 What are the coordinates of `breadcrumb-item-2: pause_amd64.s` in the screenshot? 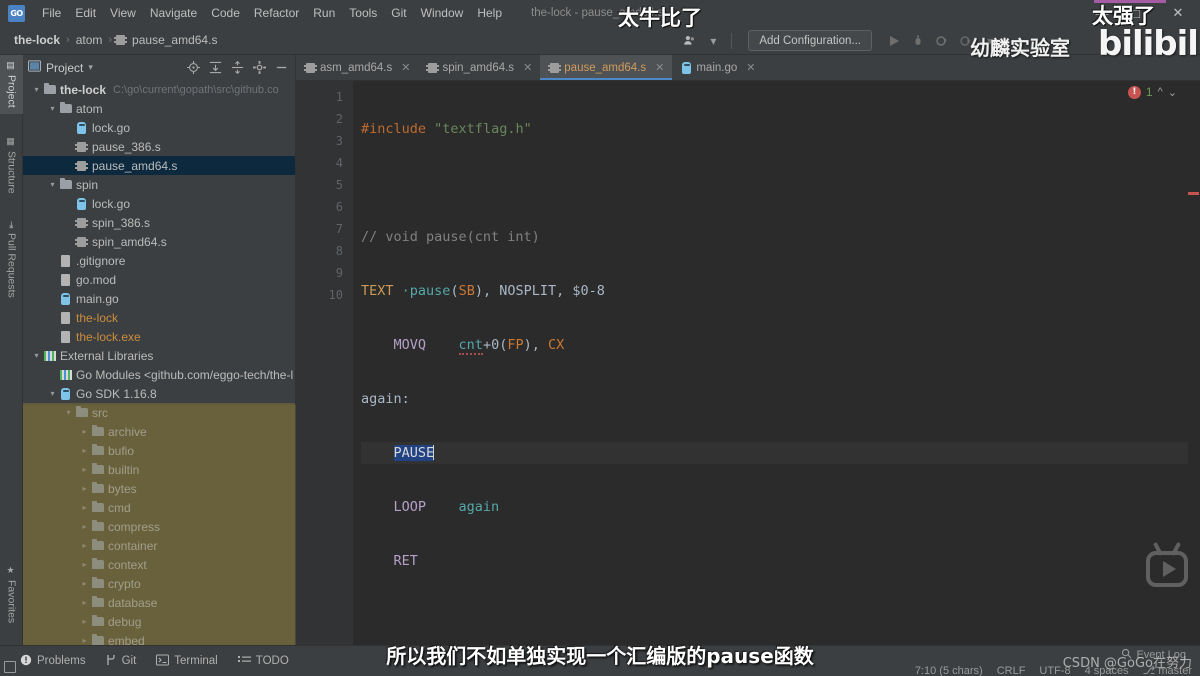 It's located at (174, 40).